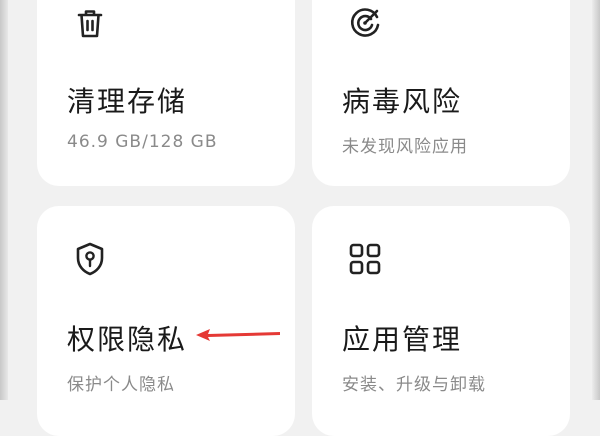  I want to click on app-management-title: 应用管理, so click(402, 339).